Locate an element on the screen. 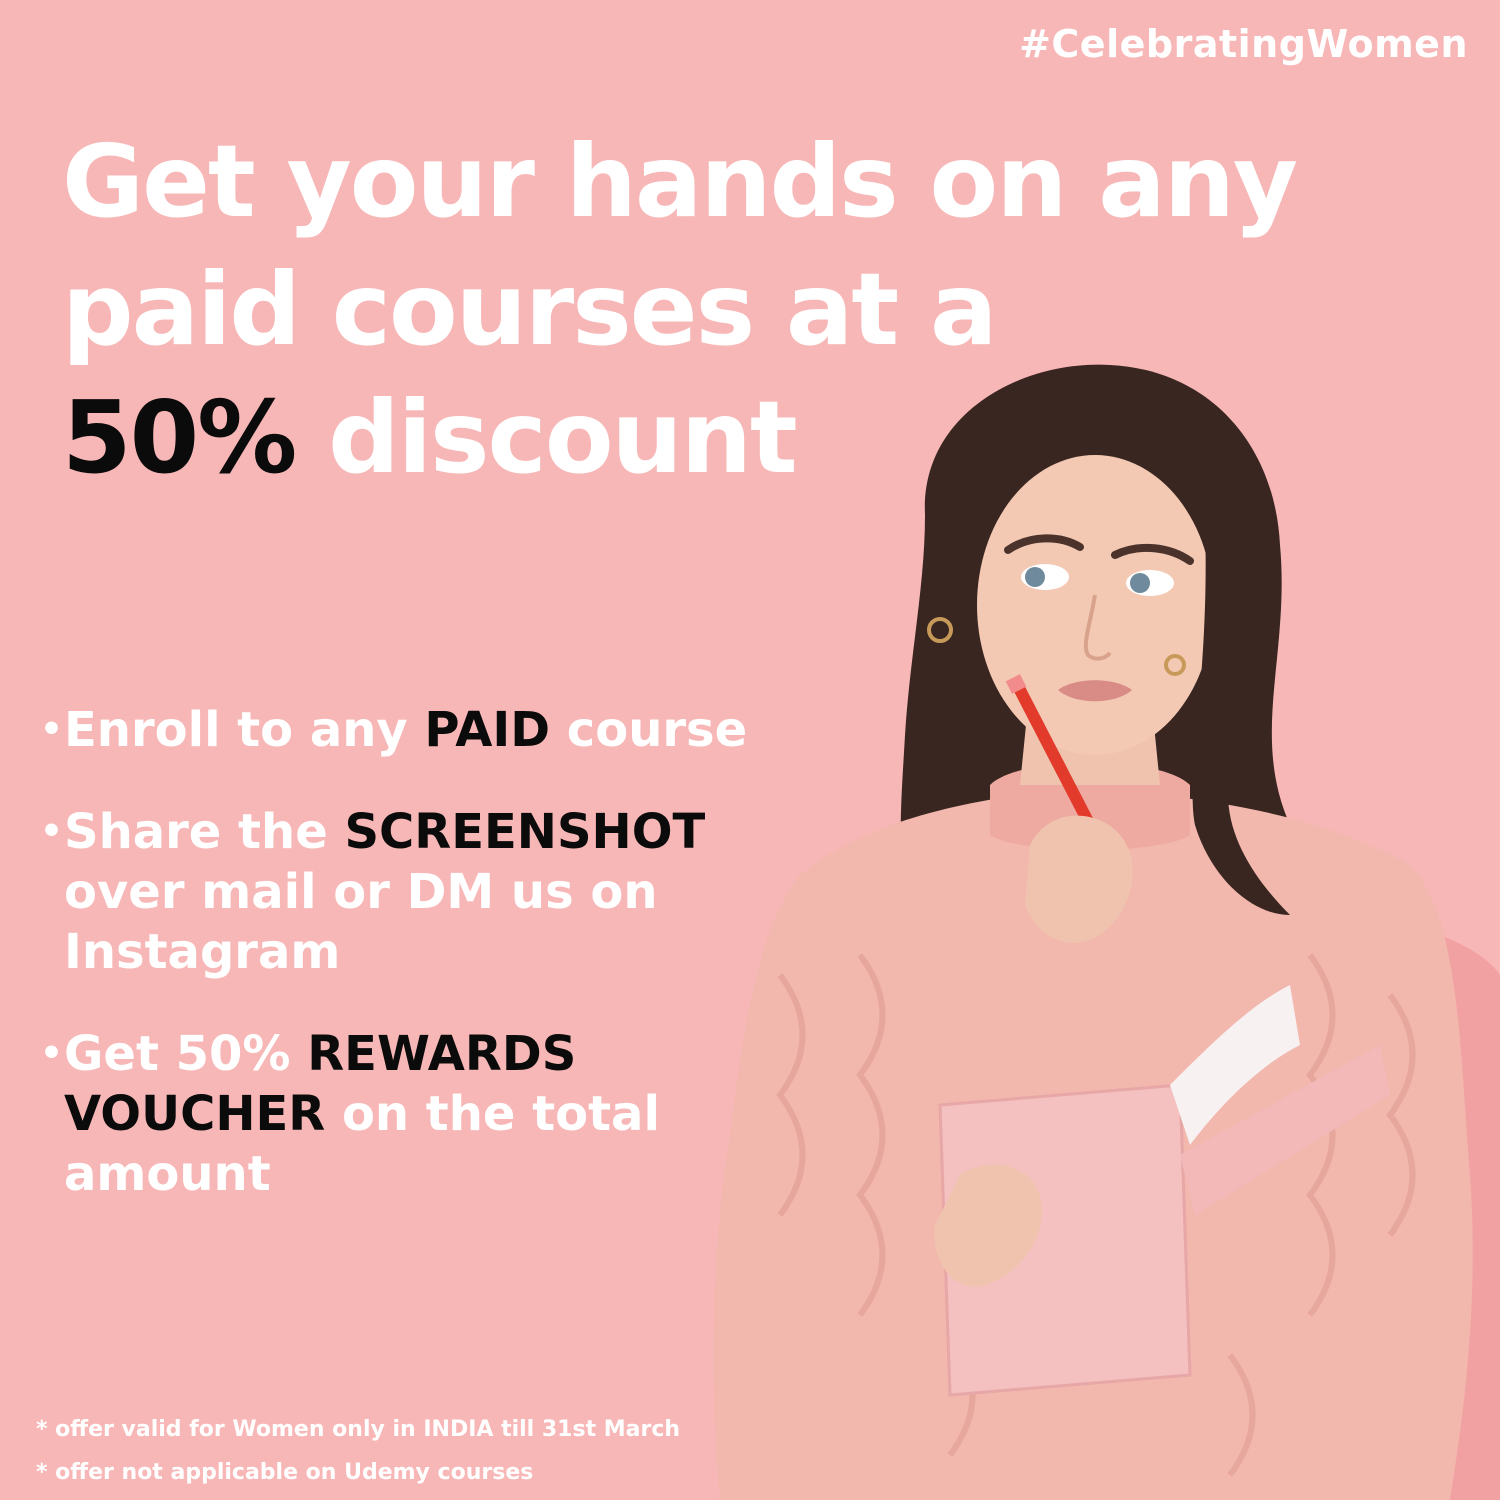  step-text: Share the is located at coordinates (204, 832).